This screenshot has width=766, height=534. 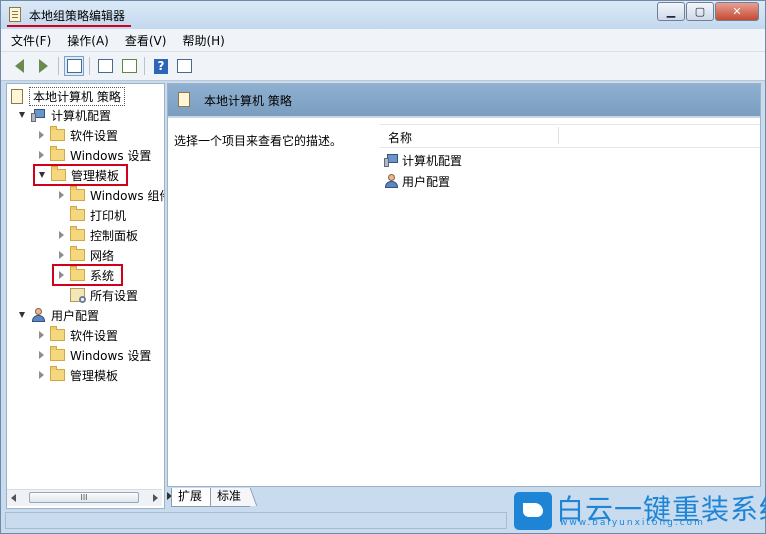 I want to click on show-filter-icon, so click(x=184, y=66).